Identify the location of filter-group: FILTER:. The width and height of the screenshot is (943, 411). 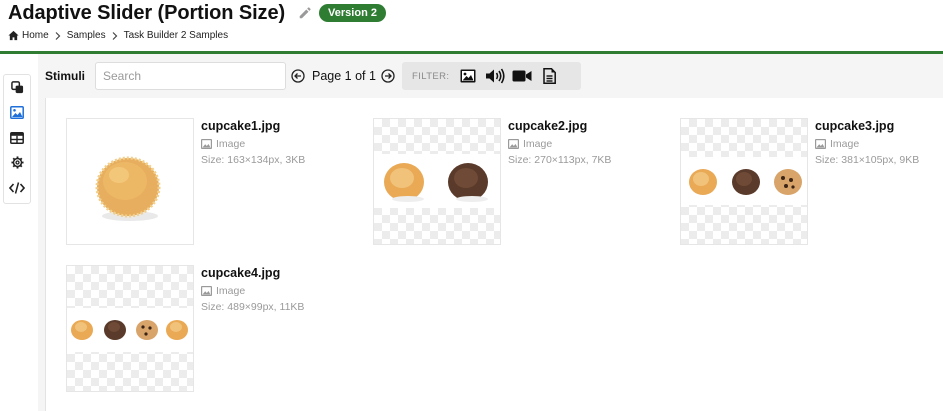
(491, 76).